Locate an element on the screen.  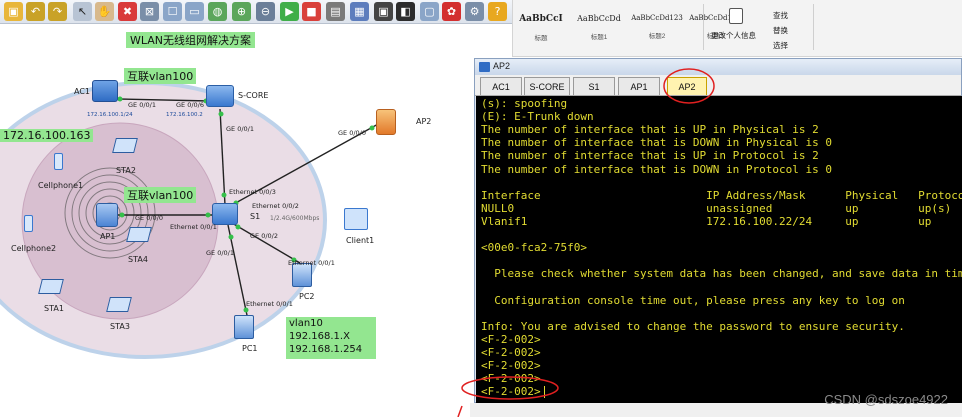
style-sample: AaBbCcDd is located at coordinates (599, 18).